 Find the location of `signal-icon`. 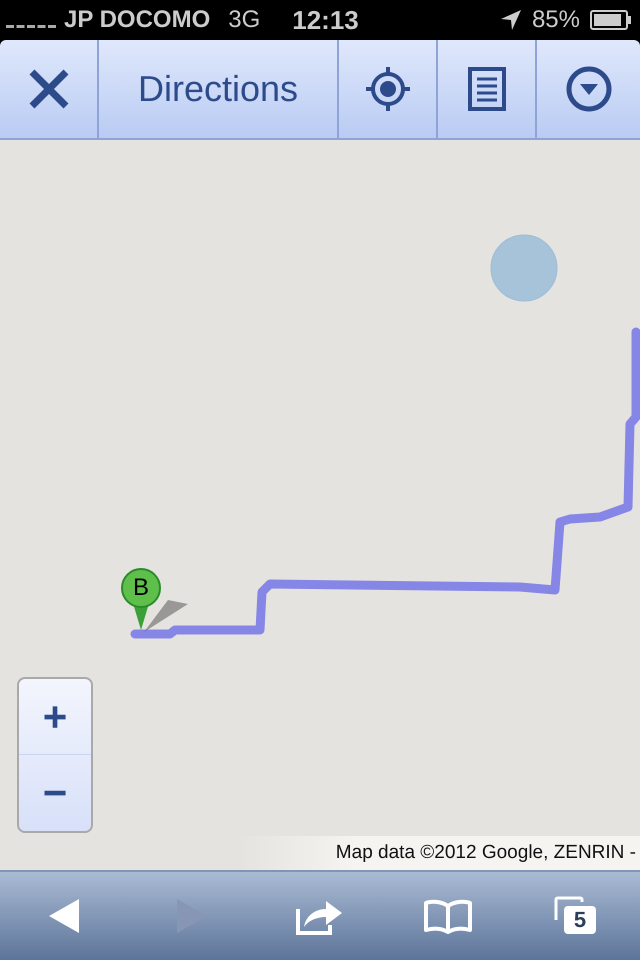

signal-icon is located at coordinates (32, 27).